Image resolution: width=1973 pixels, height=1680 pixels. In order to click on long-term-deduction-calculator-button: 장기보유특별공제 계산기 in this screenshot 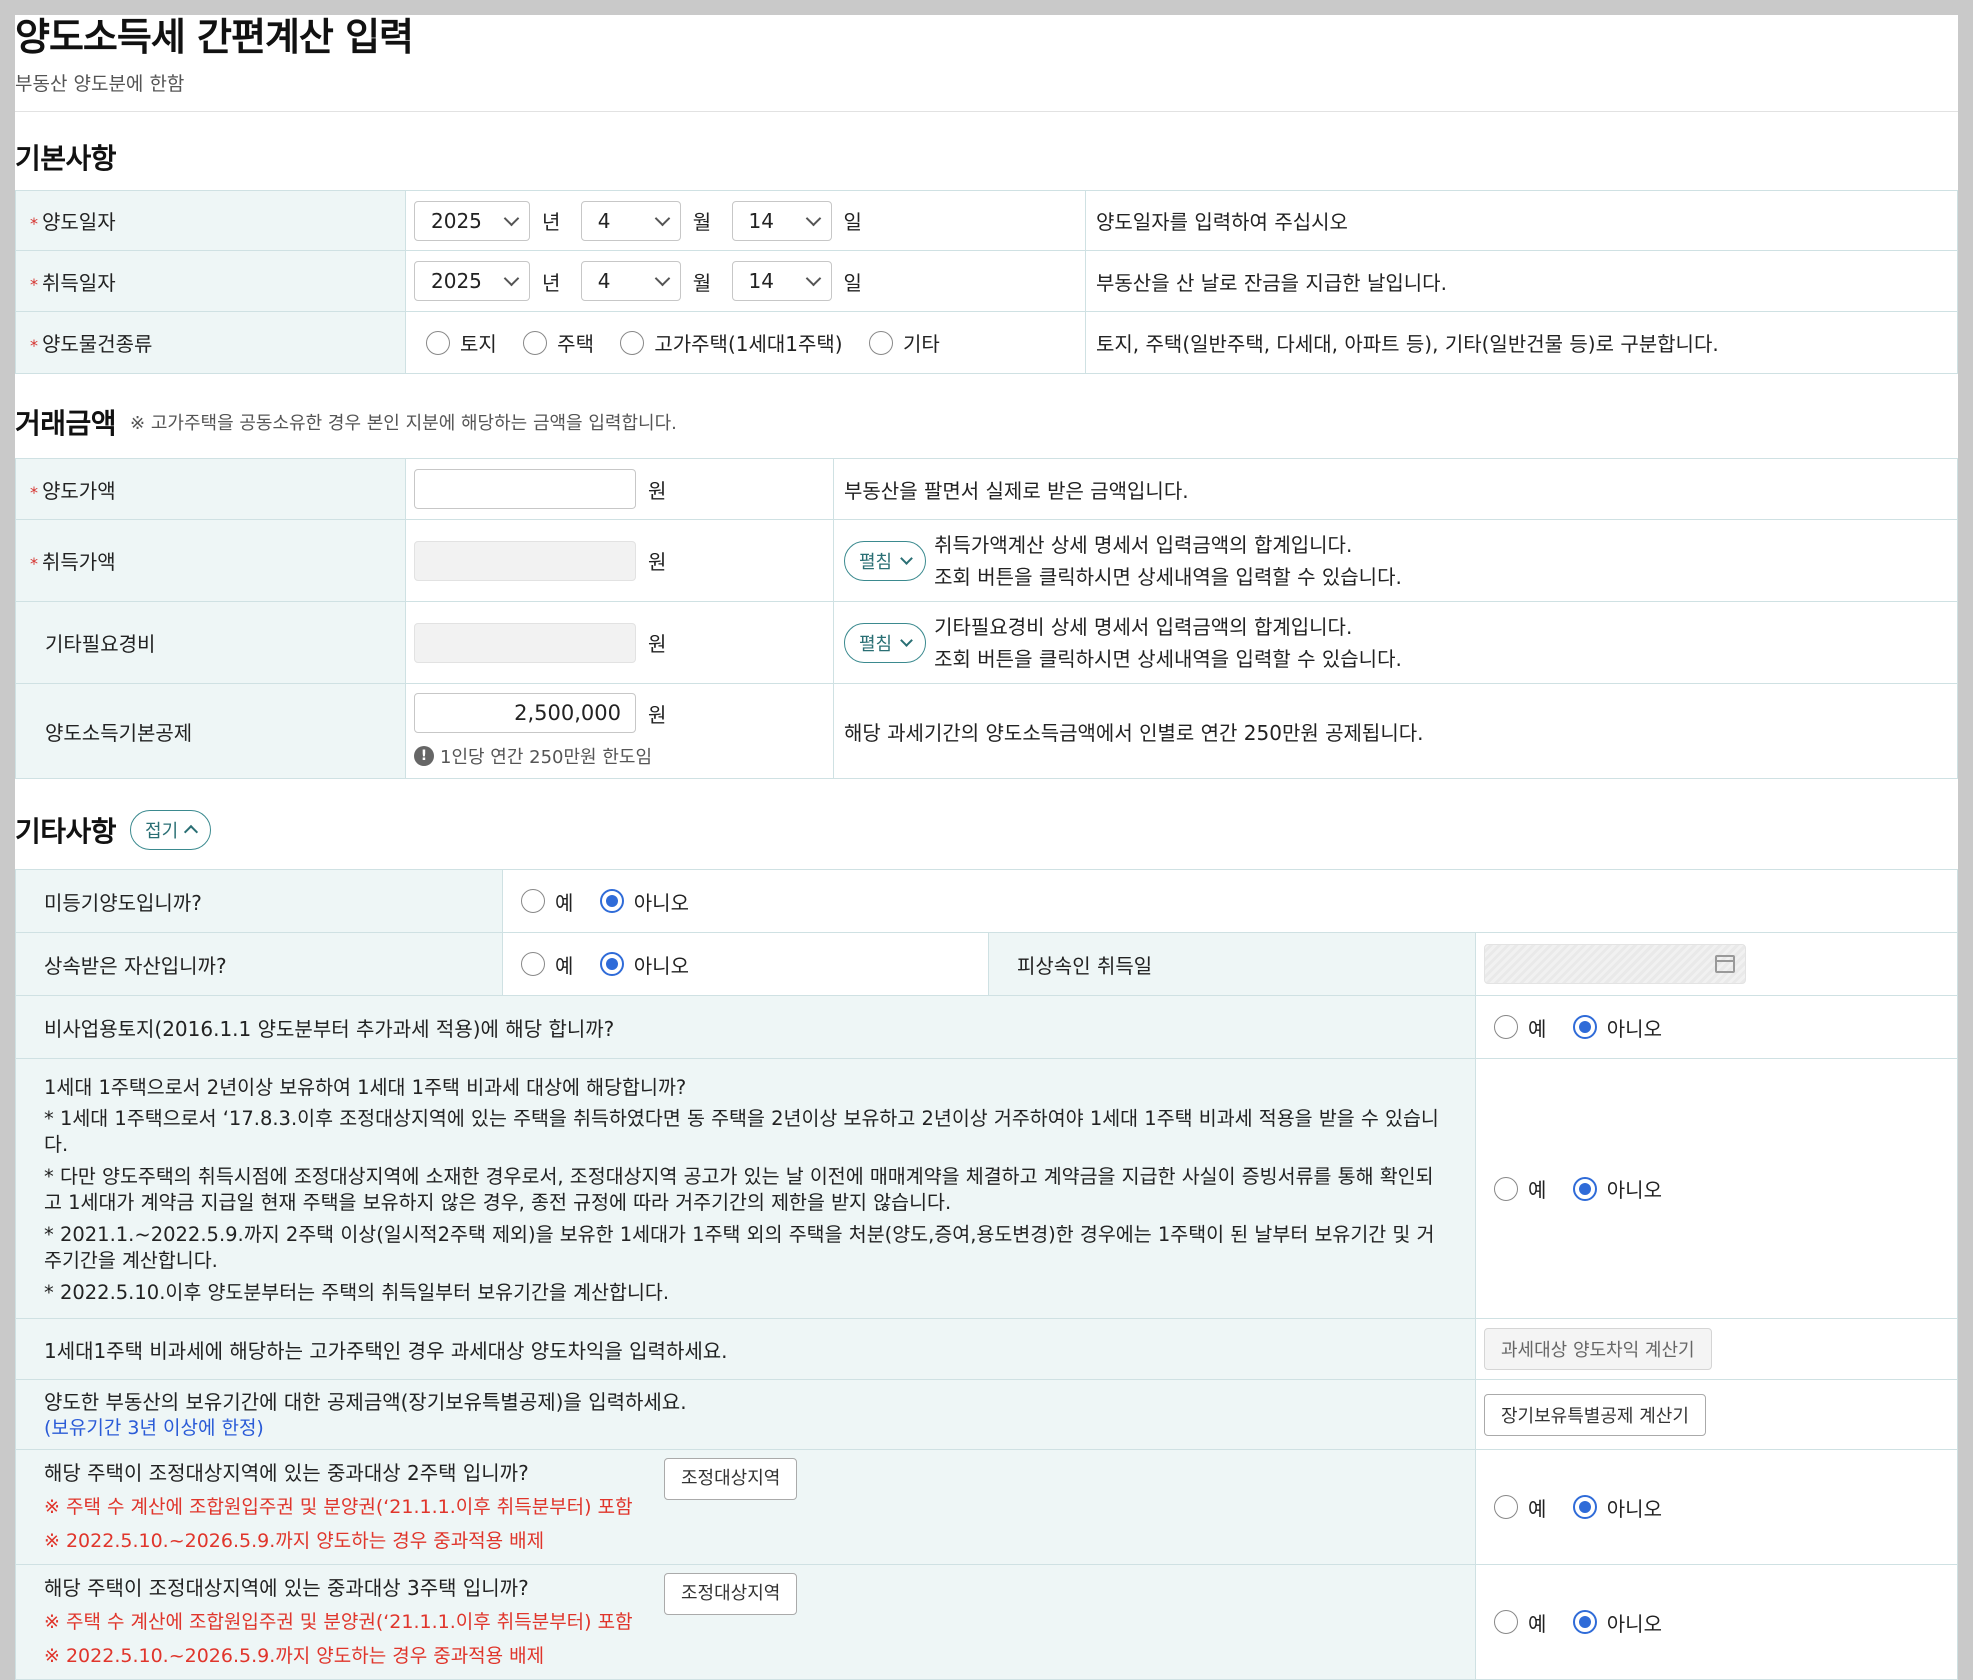, I will do `click(1595, 1414)`.